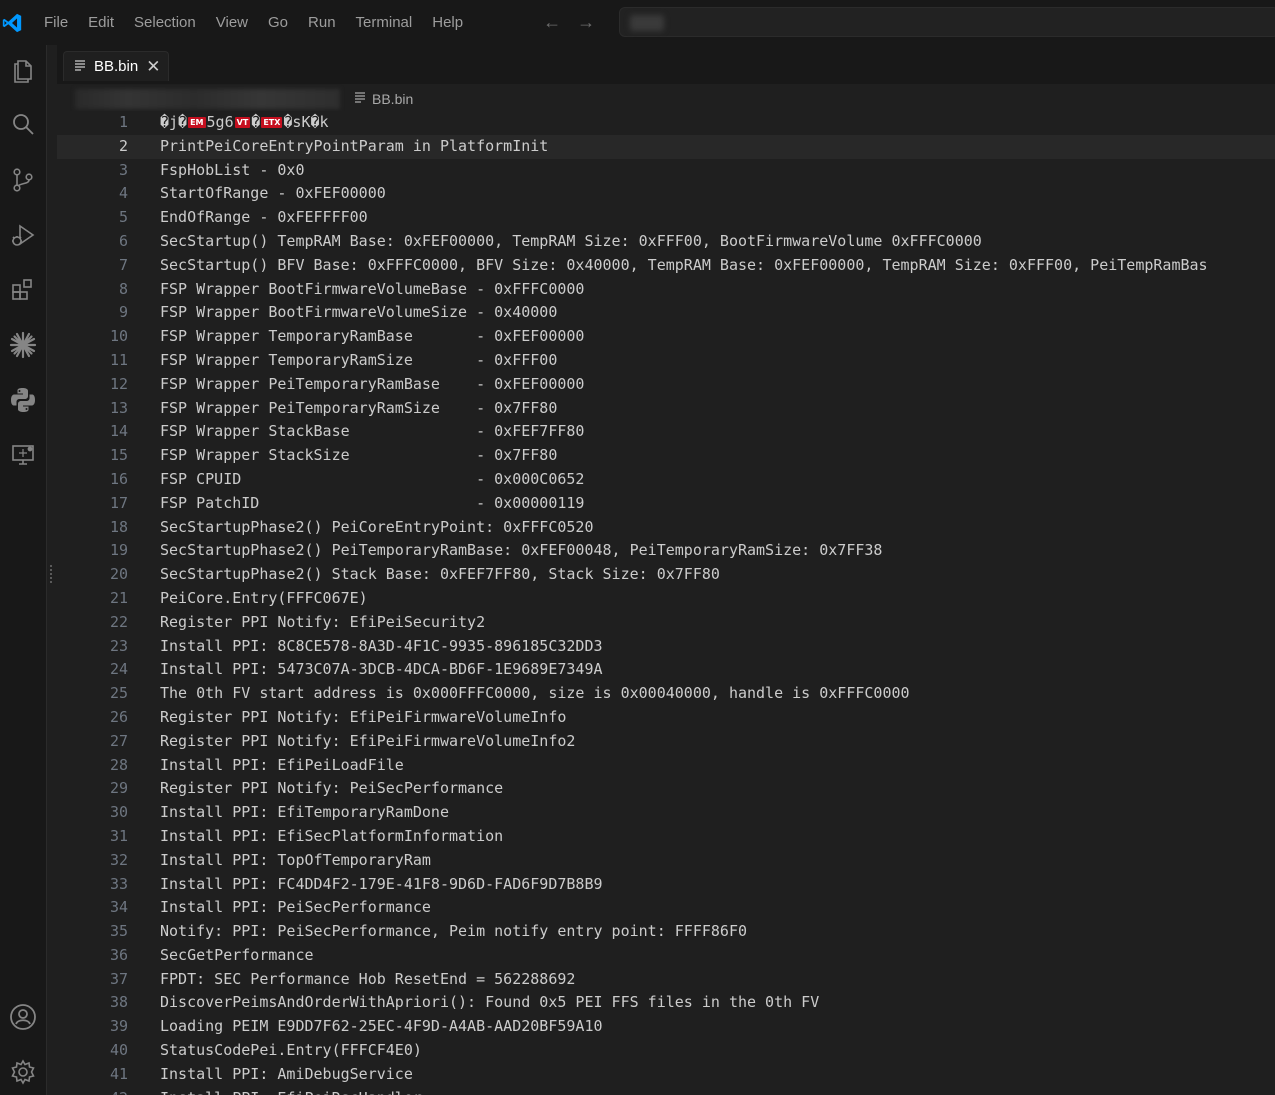 The image size is (1275, 1095). Describe the element at coordinates (165, 22) in the screenshot. I see `menu-selection: Selection` at that location.